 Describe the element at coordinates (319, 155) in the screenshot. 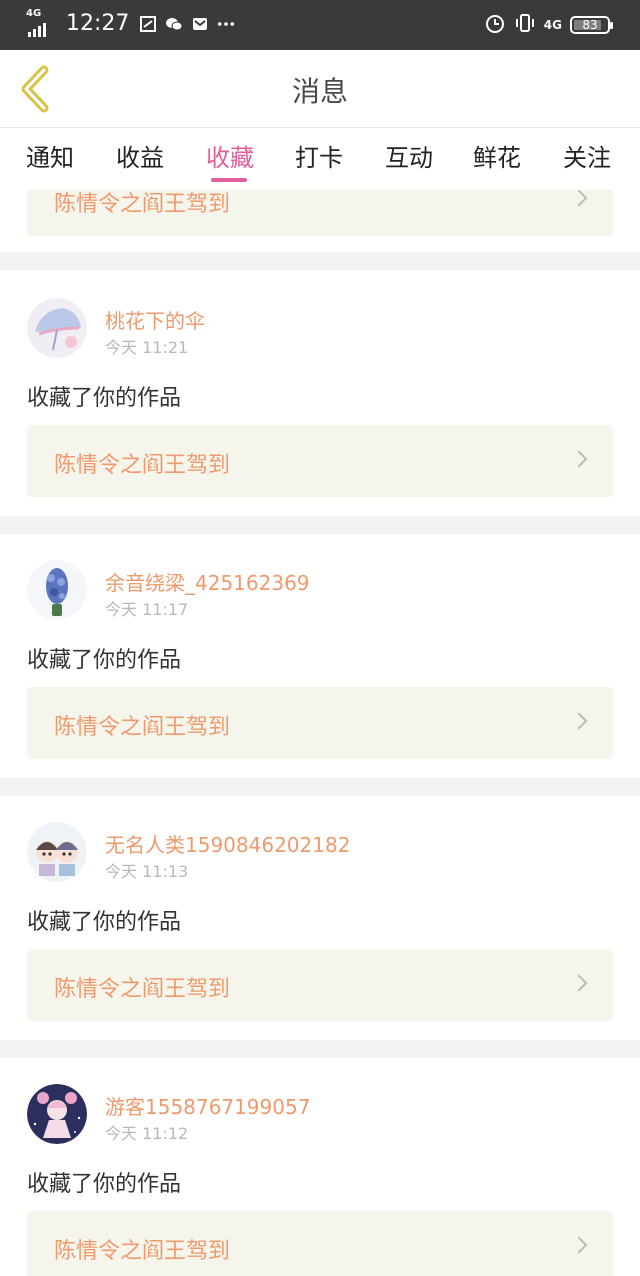

I see `tab-checkin: 打卡` at that location.